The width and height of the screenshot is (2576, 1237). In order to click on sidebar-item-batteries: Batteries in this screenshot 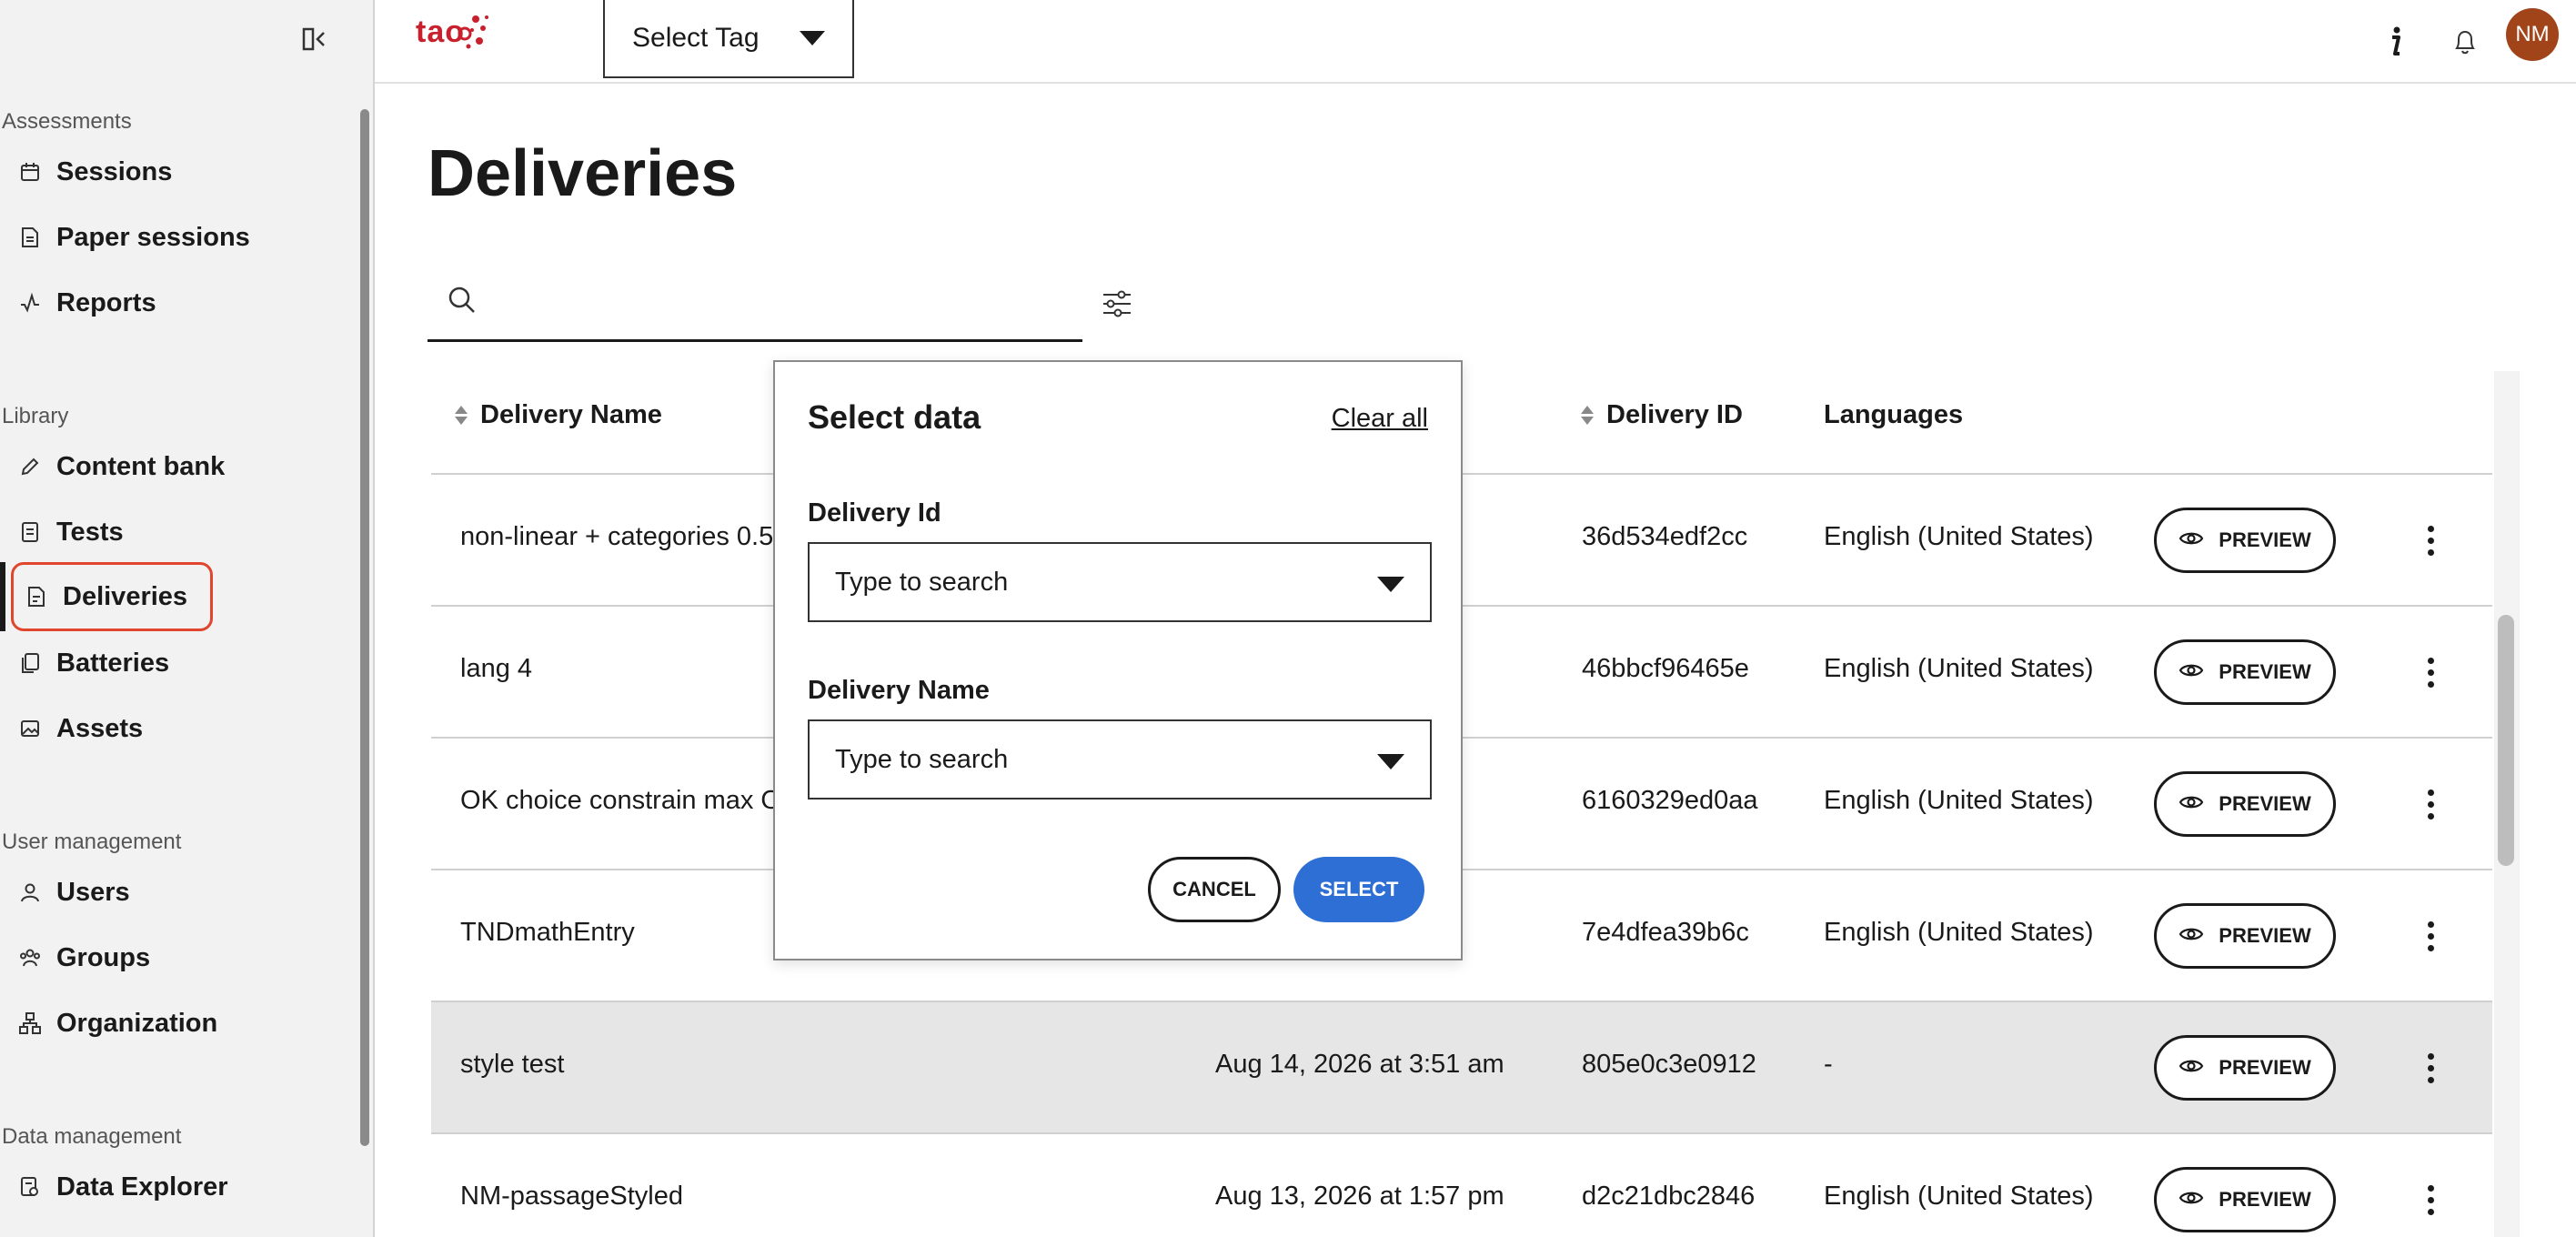, I will do `click(93, 663)`.